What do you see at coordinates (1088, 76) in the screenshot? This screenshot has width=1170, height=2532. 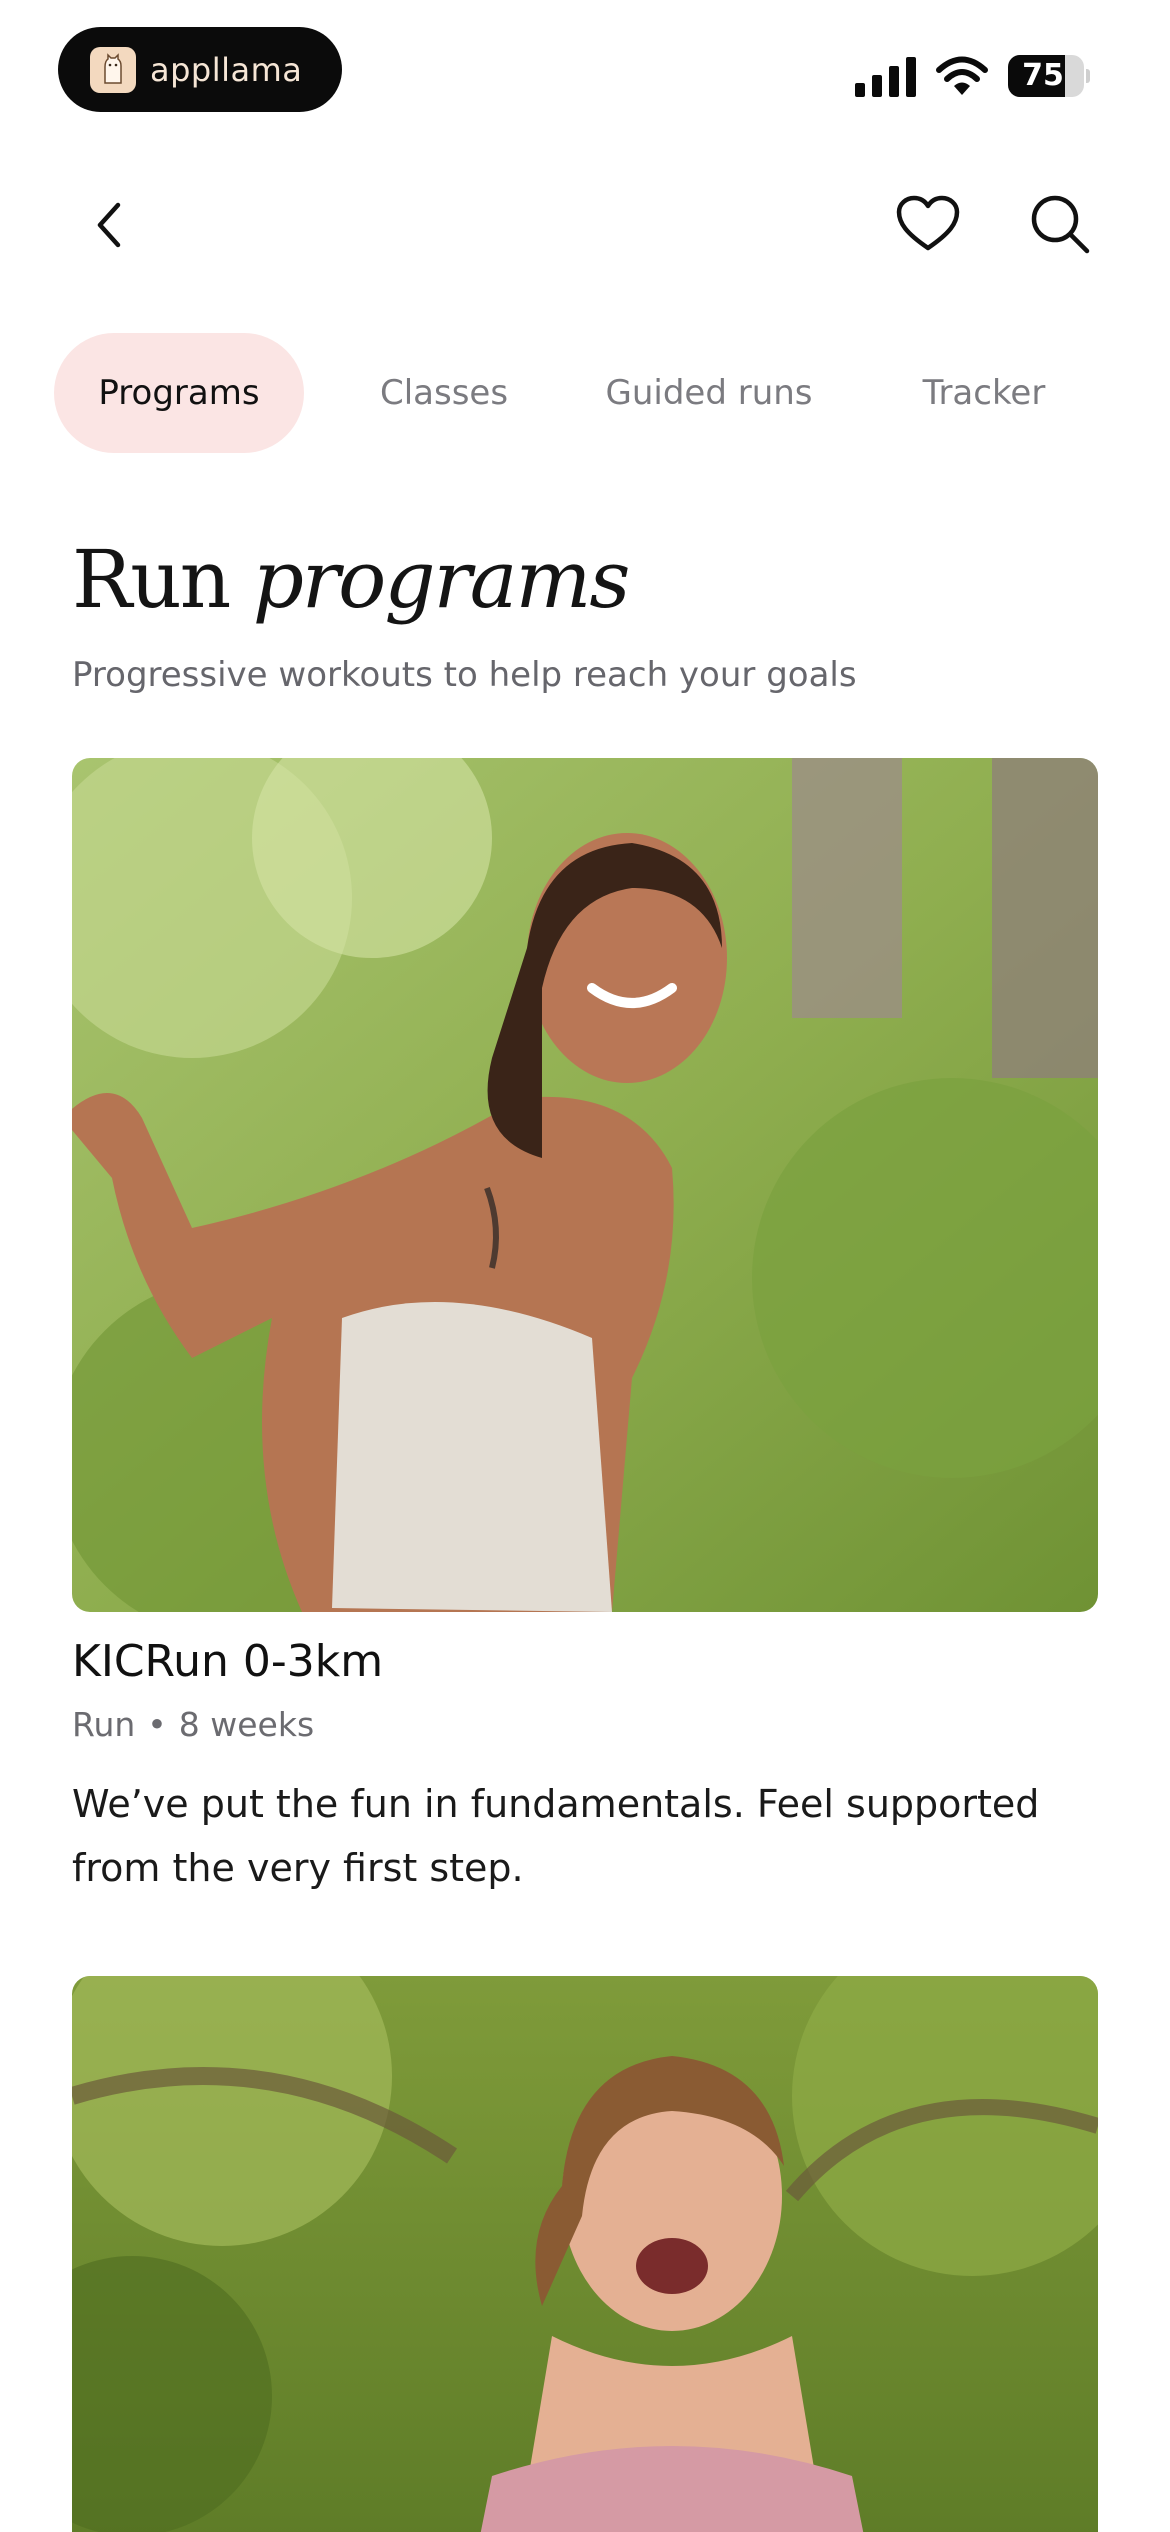 I see `battery-tip` at bounding box center [1088, 76].